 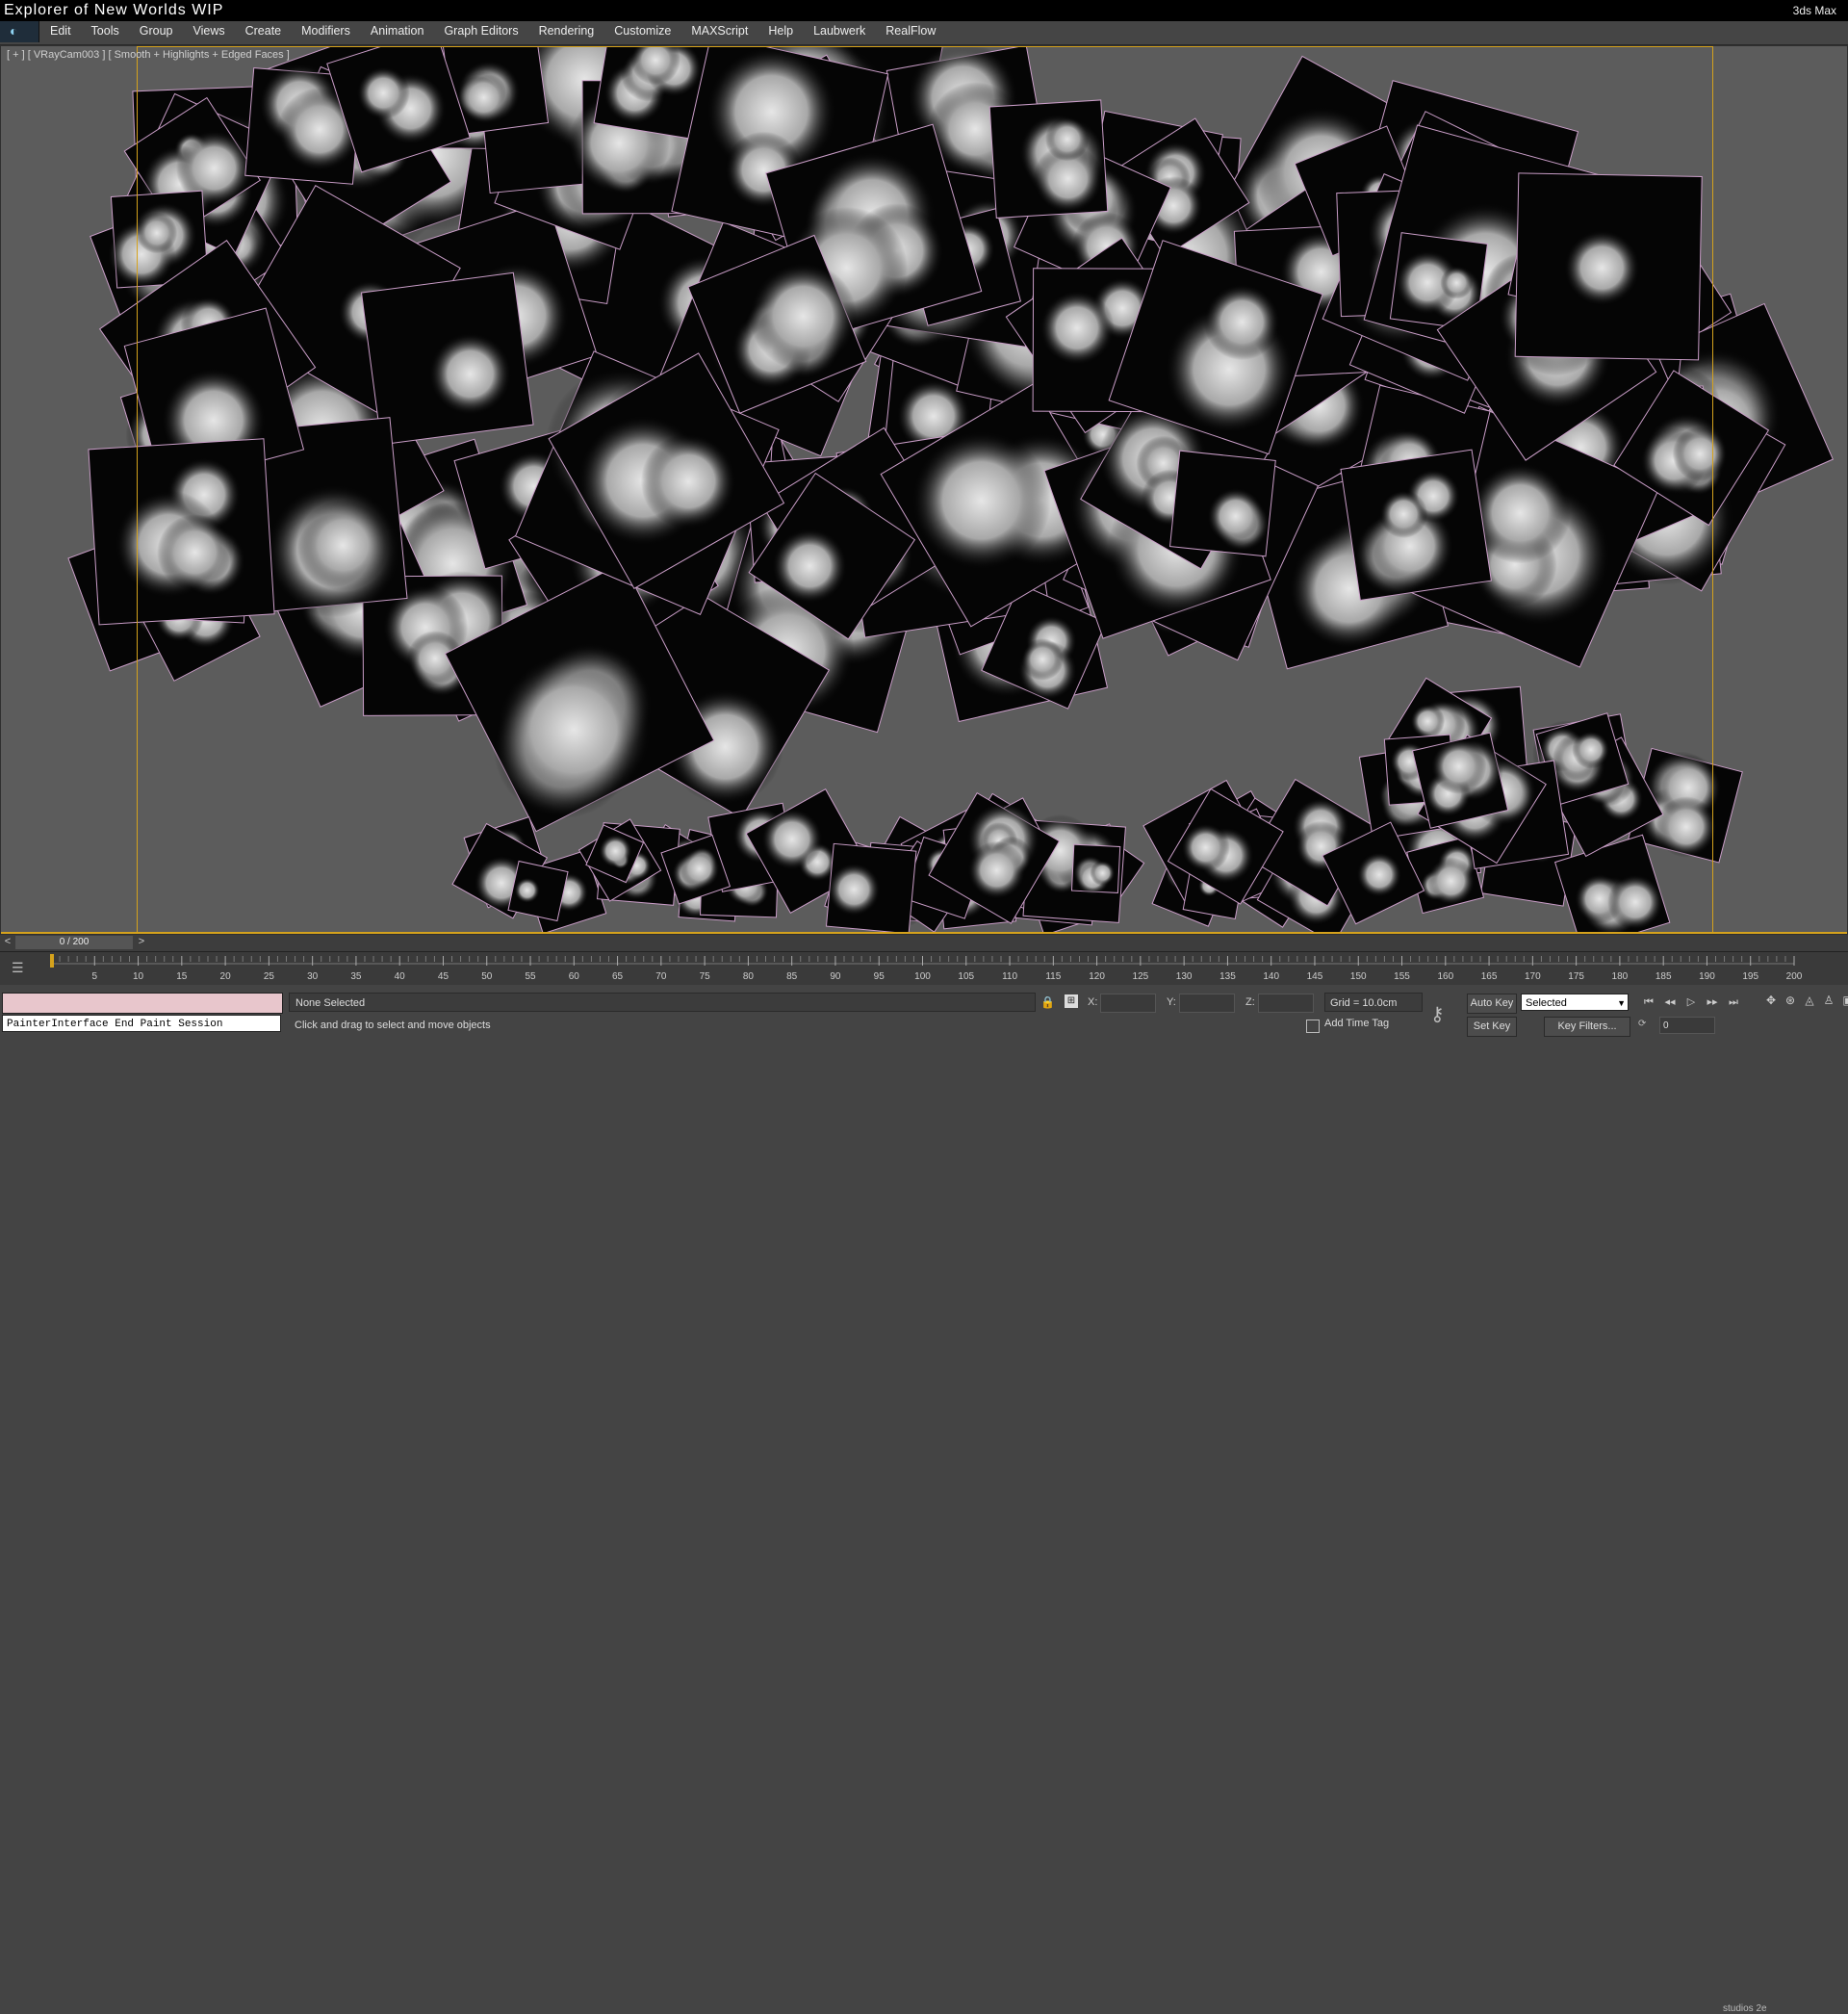 I want to click on menu-views: Views, so click(x=208, y=31).